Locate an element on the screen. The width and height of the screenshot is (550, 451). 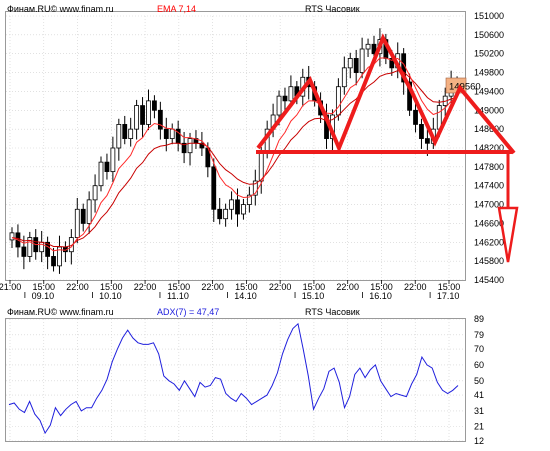
price-x-time-label: 21:00 is located at coordinates (10, 287).